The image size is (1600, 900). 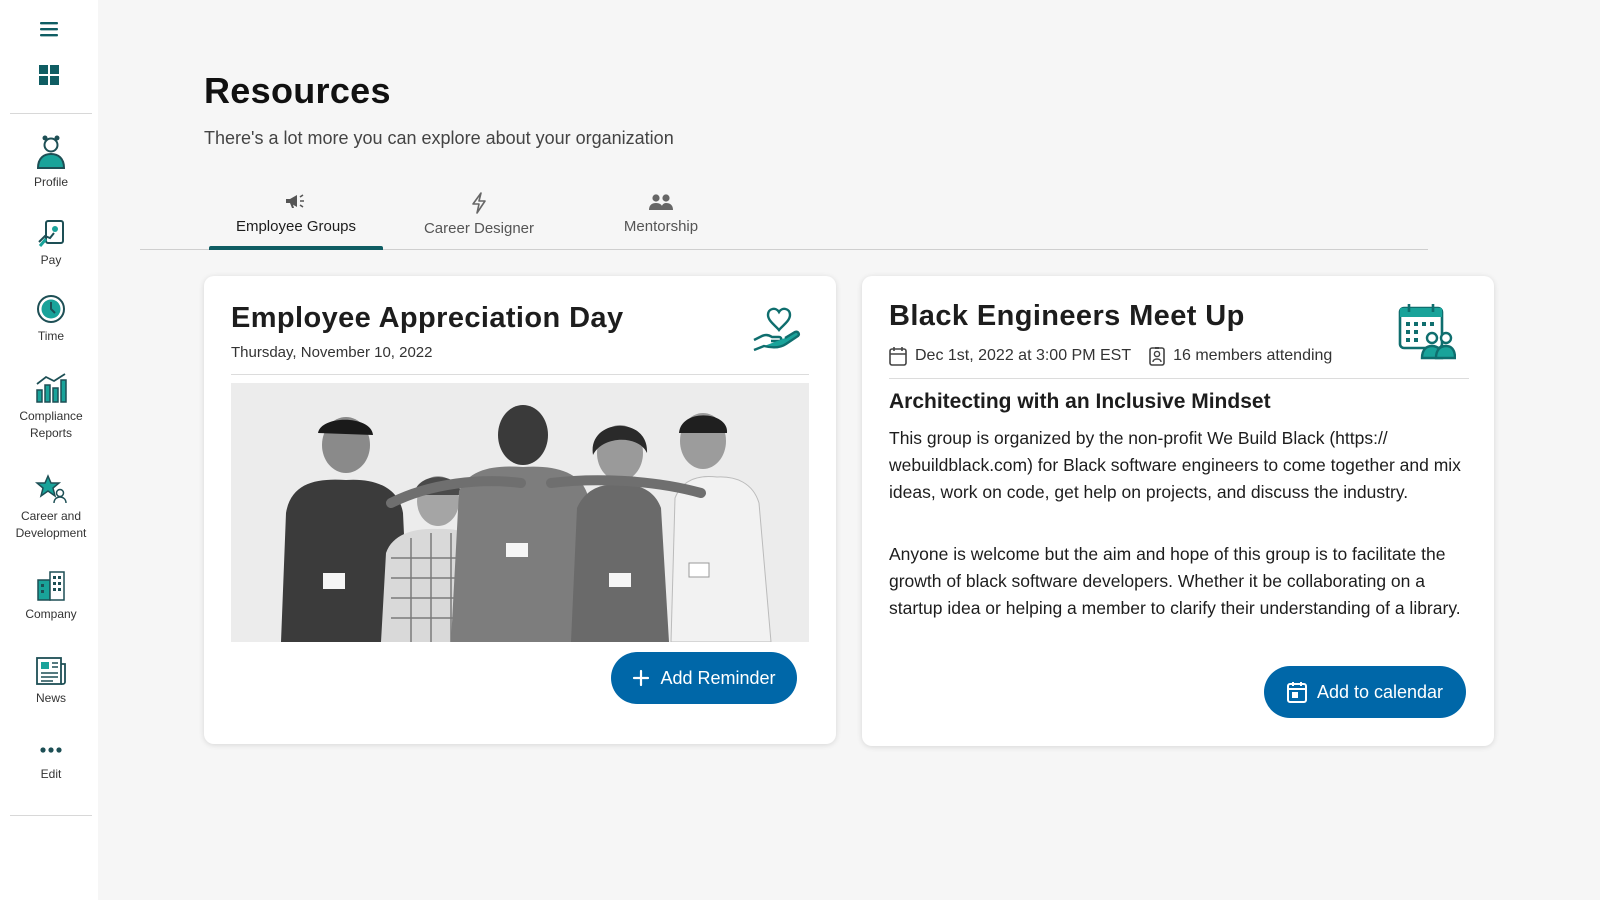 What do you see at coordinates (1427, 332) in the screenshot?
I see `calendar-people-icon` at bounding box center [1427, 332].